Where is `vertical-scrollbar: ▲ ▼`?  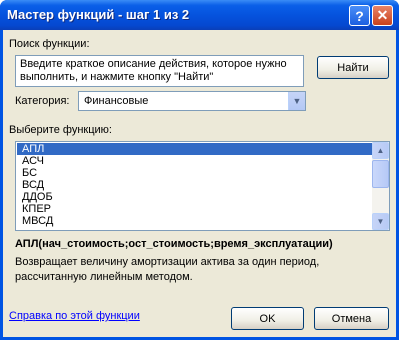 vertical-scrollbar: ▲ ▼ is located at coordinates (380, 186).